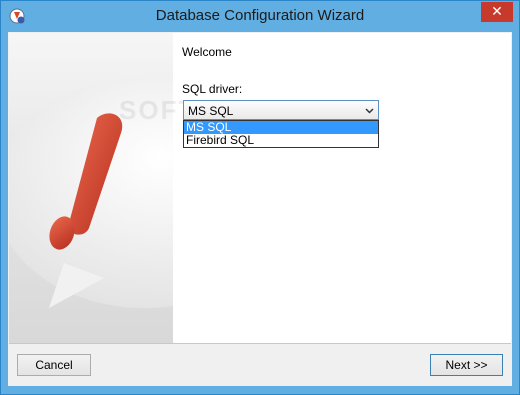 Image resolution: width=520 pixels, height=395 pixels. Describe the element at coordinates (260, 343) in the screenshot. I see `footer-divider` at that location.